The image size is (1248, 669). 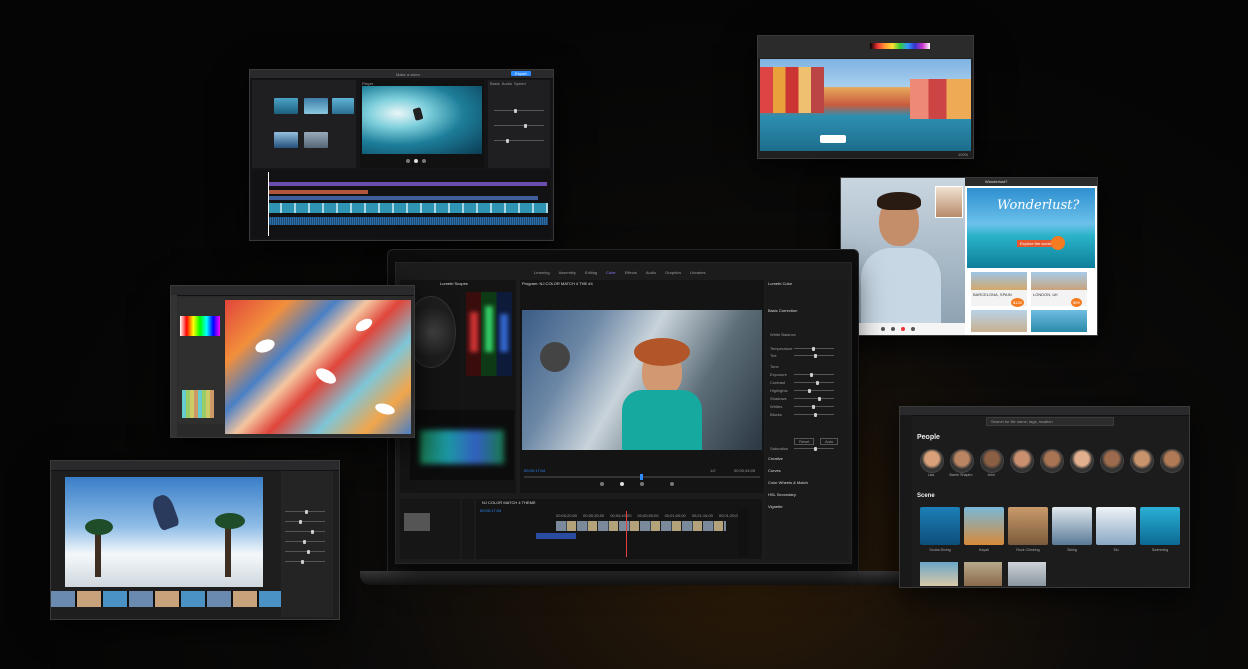 What do you see at coordinates (788, 482) in the screenshot?
I see `section-color-wheels: Color Wheels & Match` at bounding box center [788, 482].